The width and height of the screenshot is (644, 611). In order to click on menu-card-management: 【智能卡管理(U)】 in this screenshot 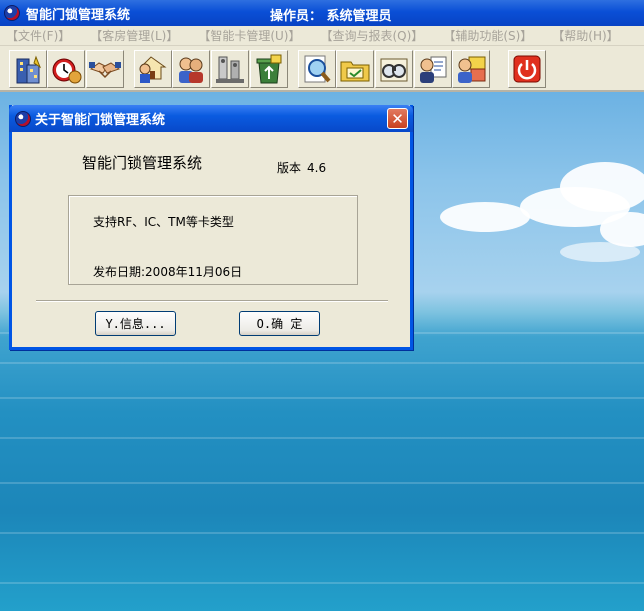, I will do `click(249, 35)`.